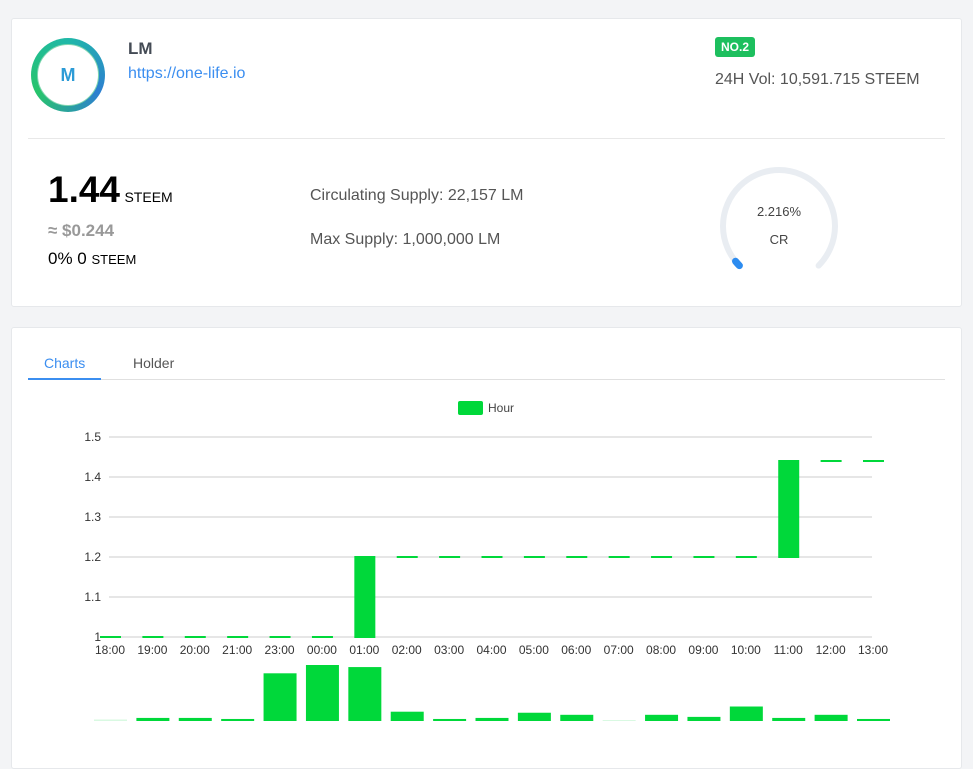  I want to click on x-tick-label: 08:00, so click(661, 650).